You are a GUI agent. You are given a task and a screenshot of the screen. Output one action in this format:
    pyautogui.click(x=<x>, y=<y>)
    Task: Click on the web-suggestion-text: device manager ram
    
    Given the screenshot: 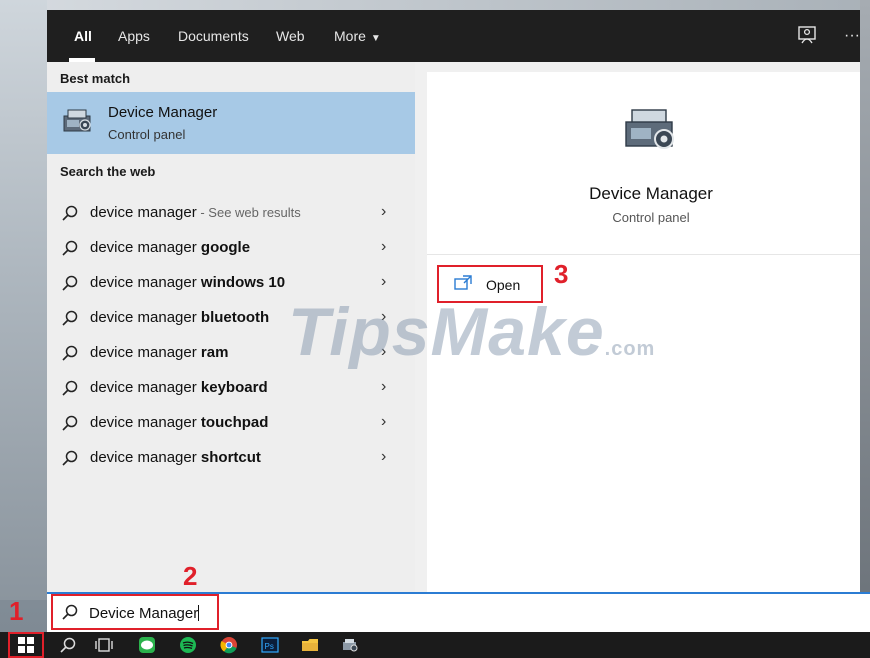 What is the action you would take?
    pyautogui.click(x=159, y=352)
    